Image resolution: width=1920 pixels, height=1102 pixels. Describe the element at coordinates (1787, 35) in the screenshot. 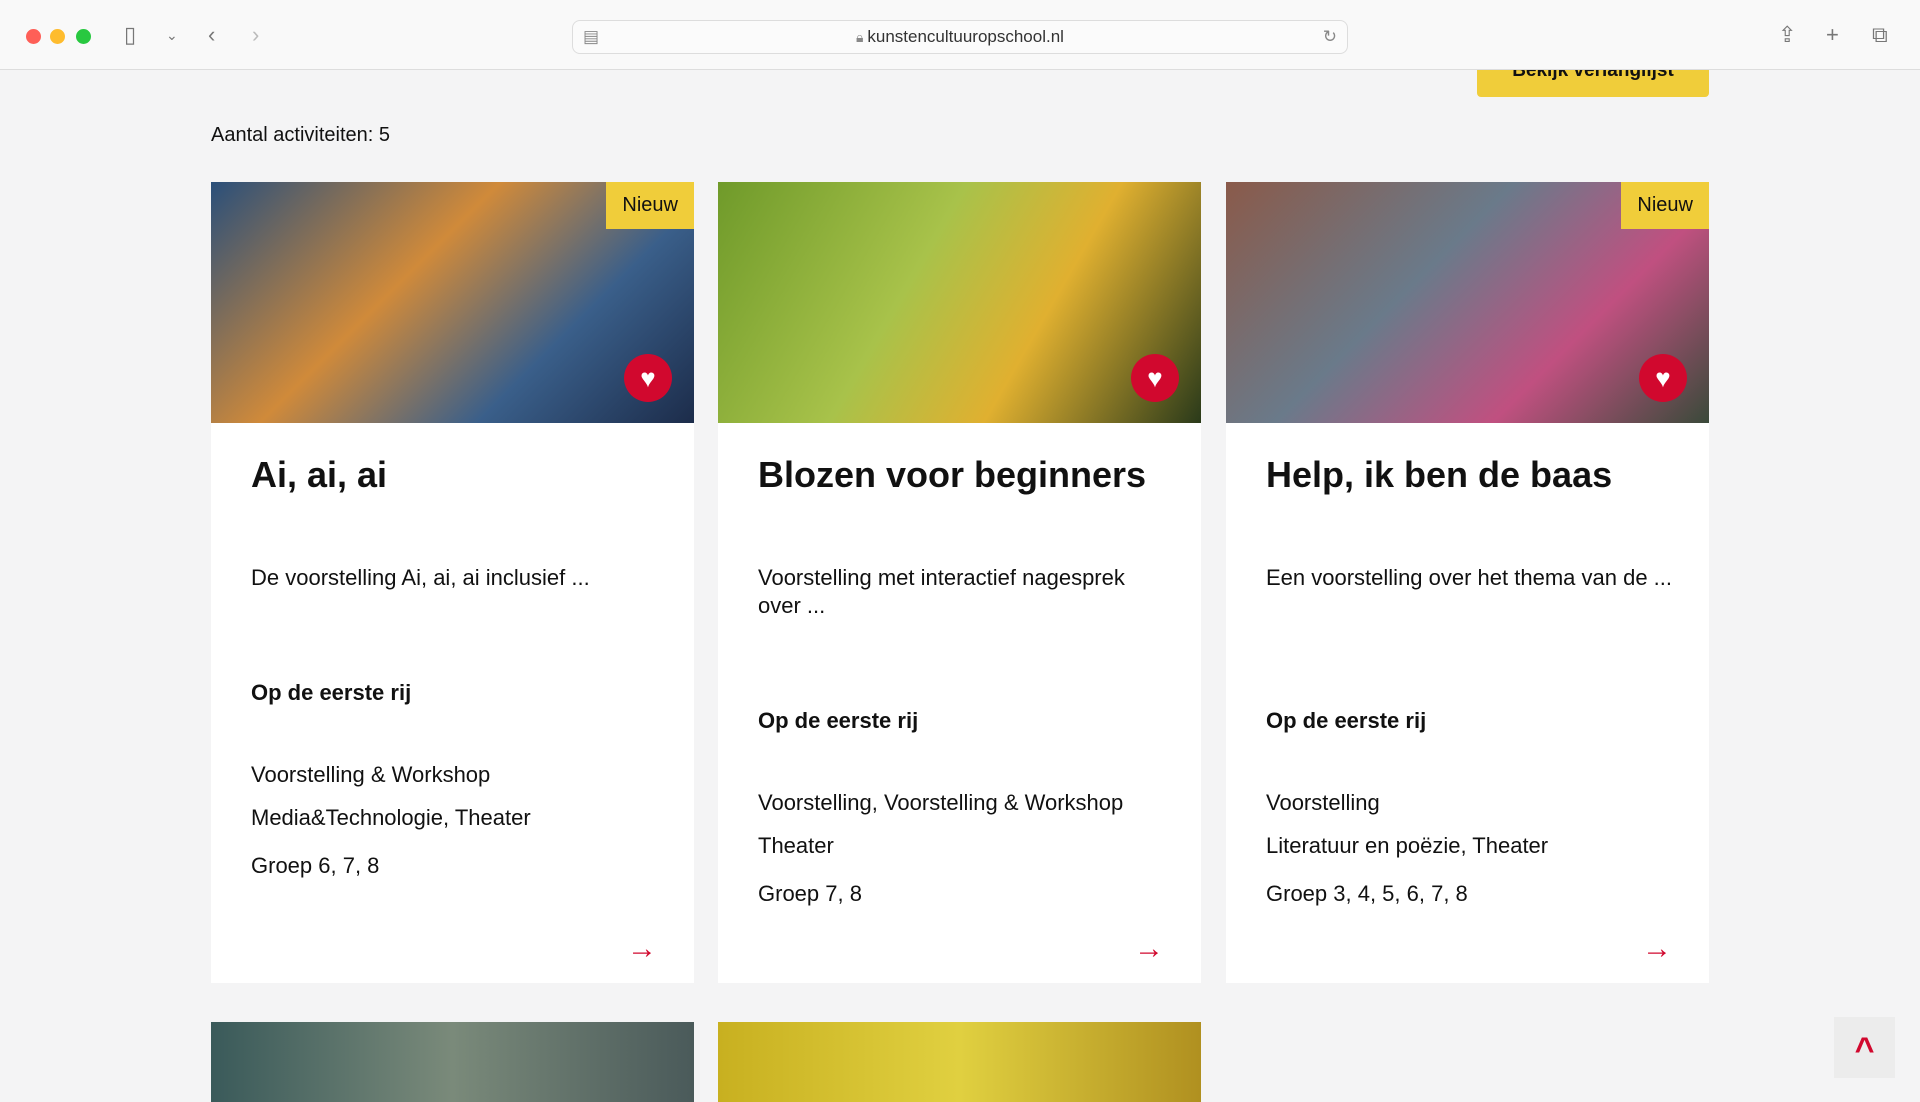

I see `share-icon: ⇪` at that location.